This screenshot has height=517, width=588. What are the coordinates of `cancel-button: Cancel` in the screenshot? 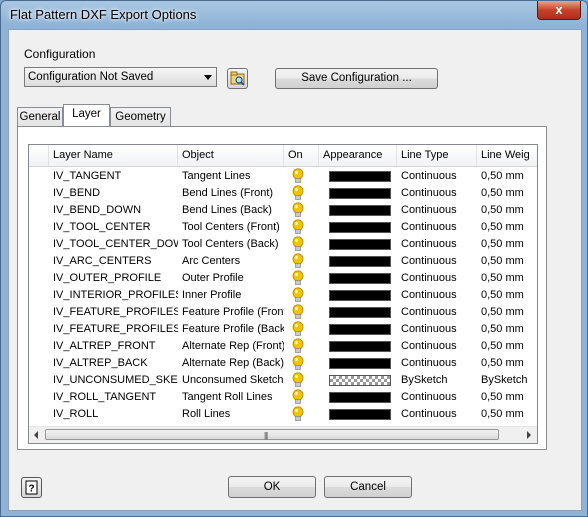 It's located at (368, 487).